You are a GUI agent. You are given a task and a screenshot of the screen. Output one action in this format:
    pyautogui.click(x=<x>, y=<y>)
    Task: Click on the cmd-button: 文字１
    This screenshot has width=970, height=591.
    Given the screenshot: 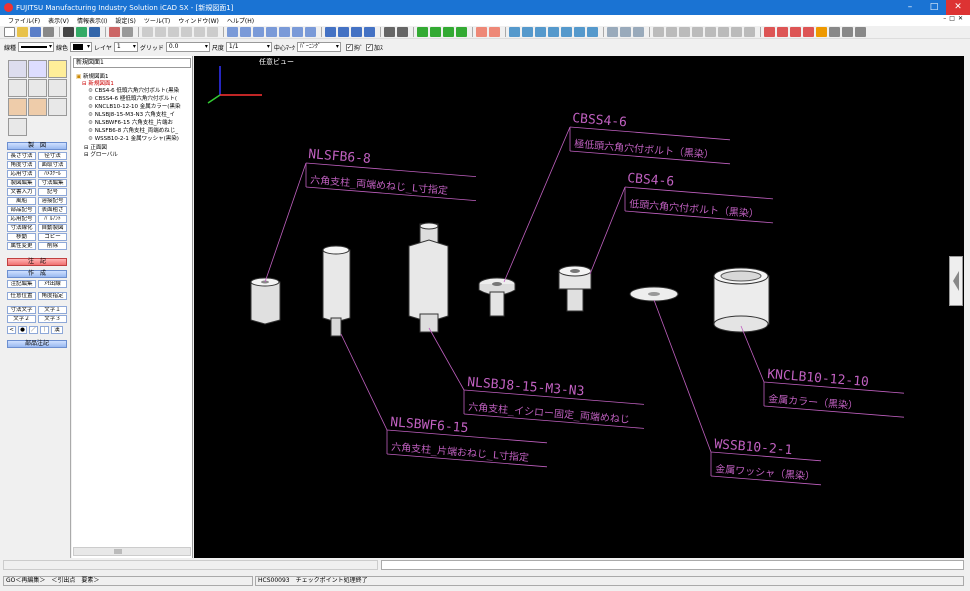 What is the action you would take?
    pyautogui.click(x=52, y=310)
    